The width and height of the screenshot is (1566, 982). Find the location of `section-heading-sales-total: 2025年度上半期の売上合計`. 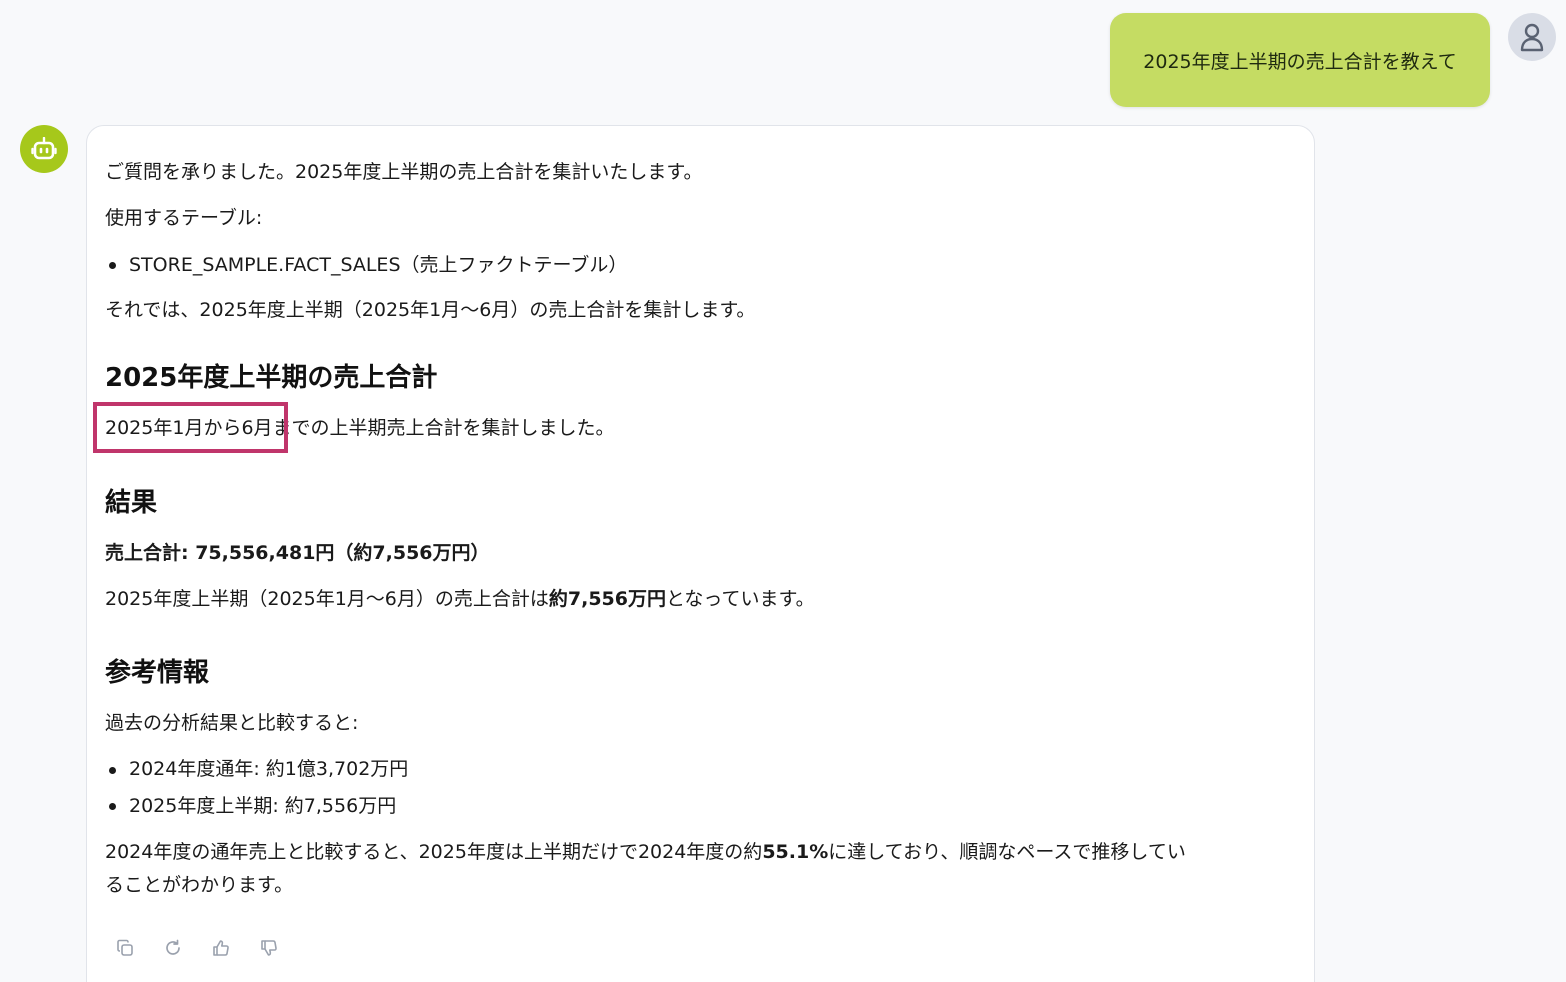

section-heading-sales-total: 2025年度上半期の売上合計 is located at coordinates (271, 378).